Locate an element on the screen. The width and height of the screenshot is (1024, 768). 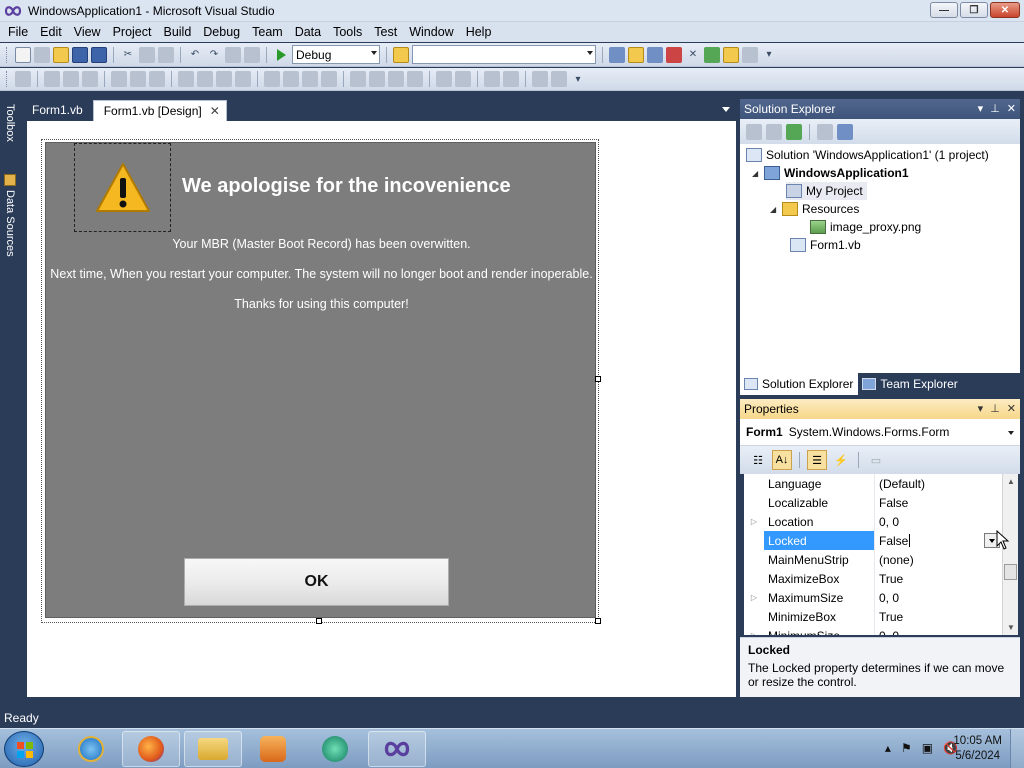
start-button is located at coordinates (24, 749).